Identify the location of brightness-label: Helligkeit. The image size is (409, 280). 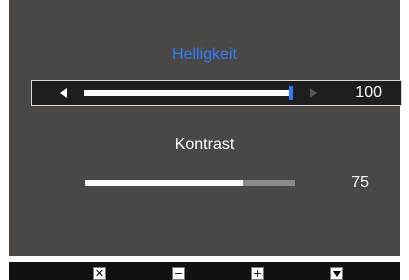
(204, 54).